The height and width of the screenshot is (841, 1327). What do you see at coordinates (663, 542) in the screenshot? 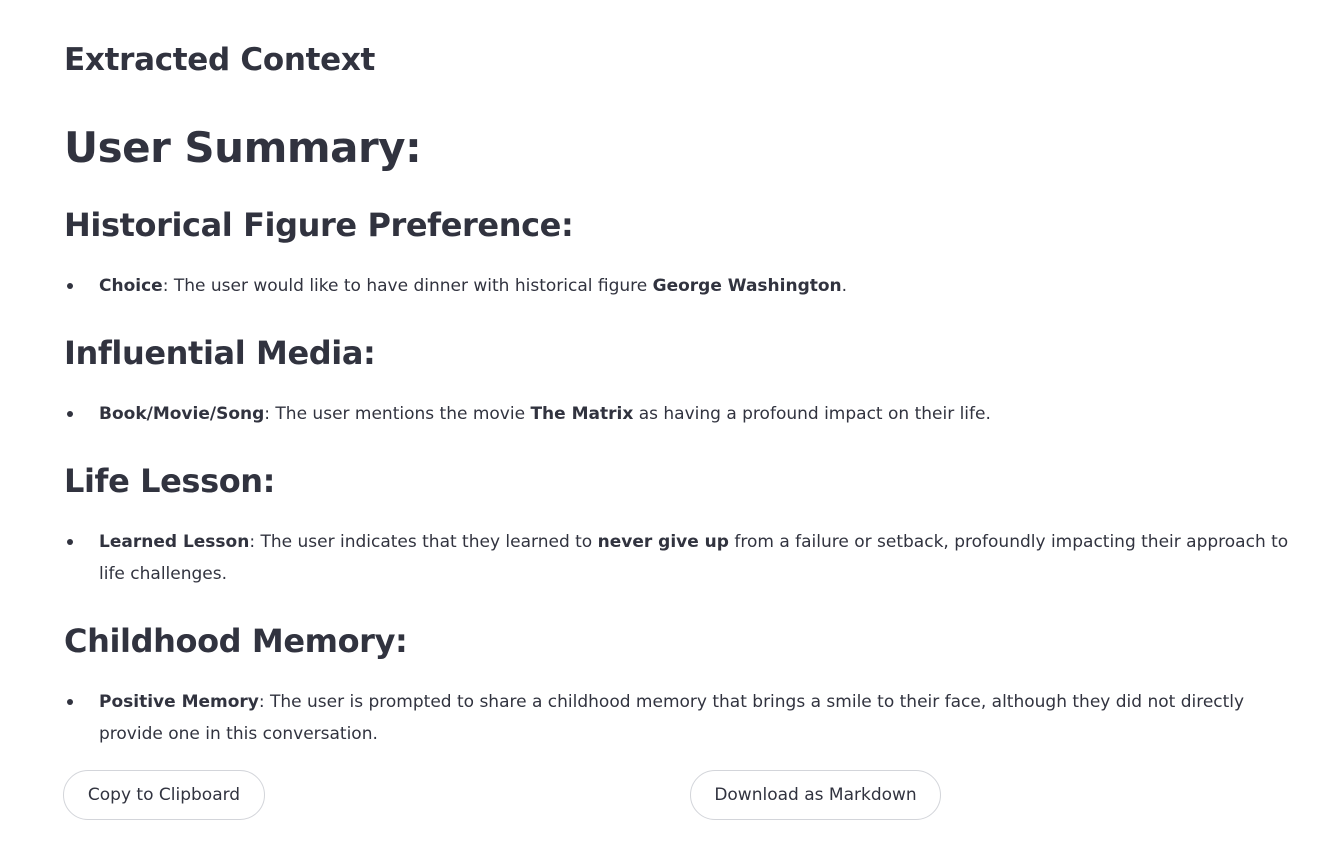
I see `item-highlight: never give up` at bounding box center [663, 542].